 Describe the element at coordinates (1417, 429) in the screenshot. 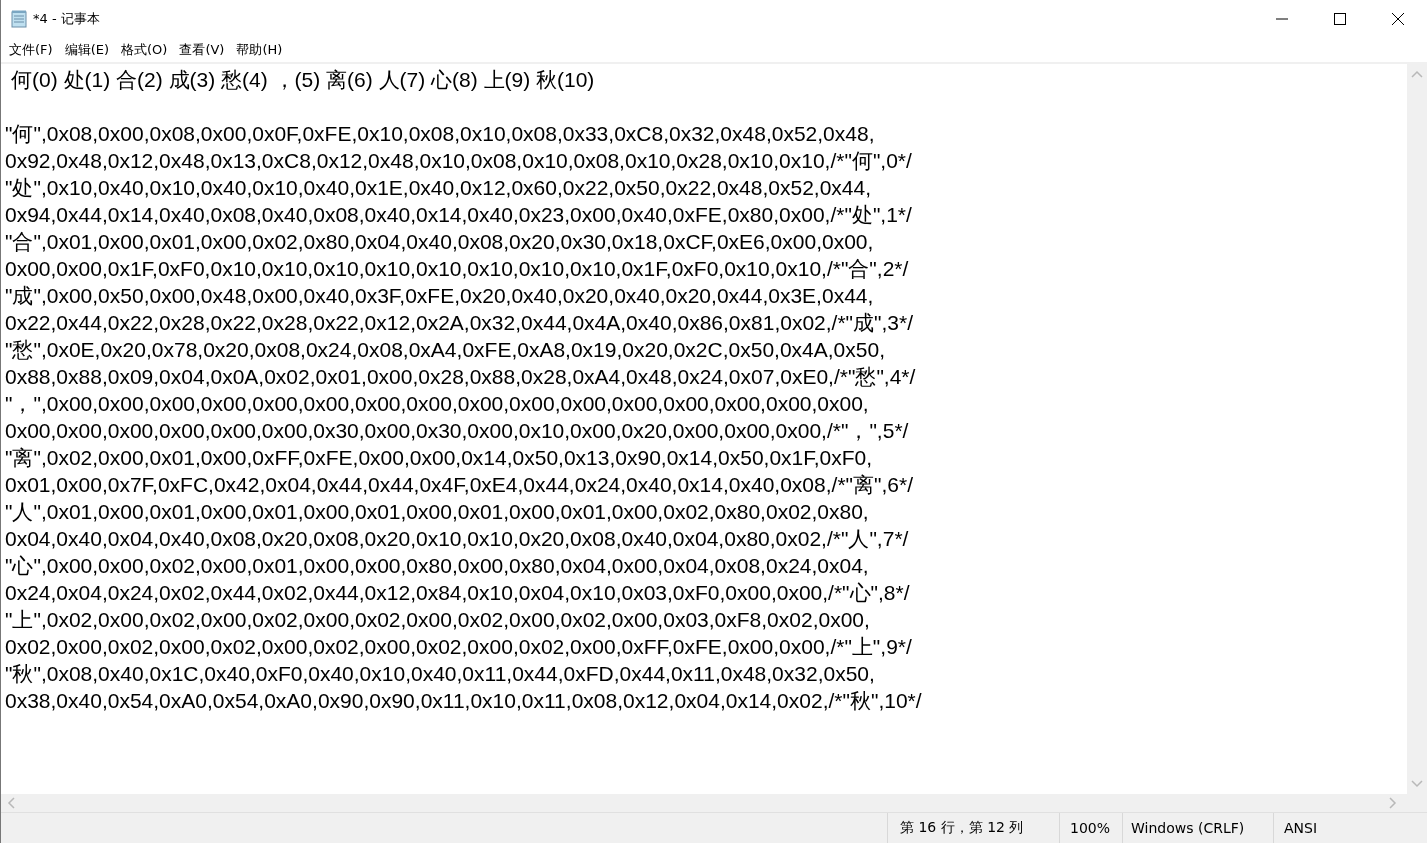

I see `vertical-scrollbar` at that location.